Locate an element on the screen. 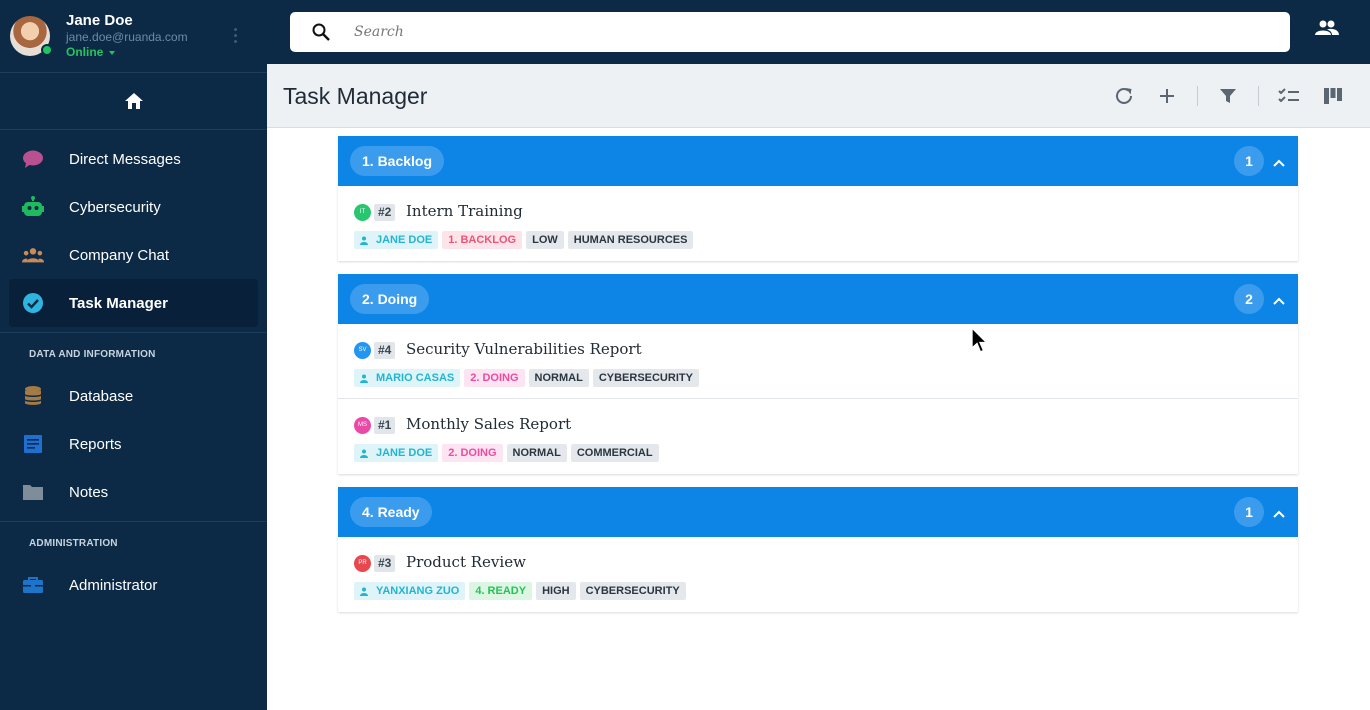 This screenshot has height=710, width=1370. sidebar-item-administrator: Administrator is located at coordinates (133, 585).